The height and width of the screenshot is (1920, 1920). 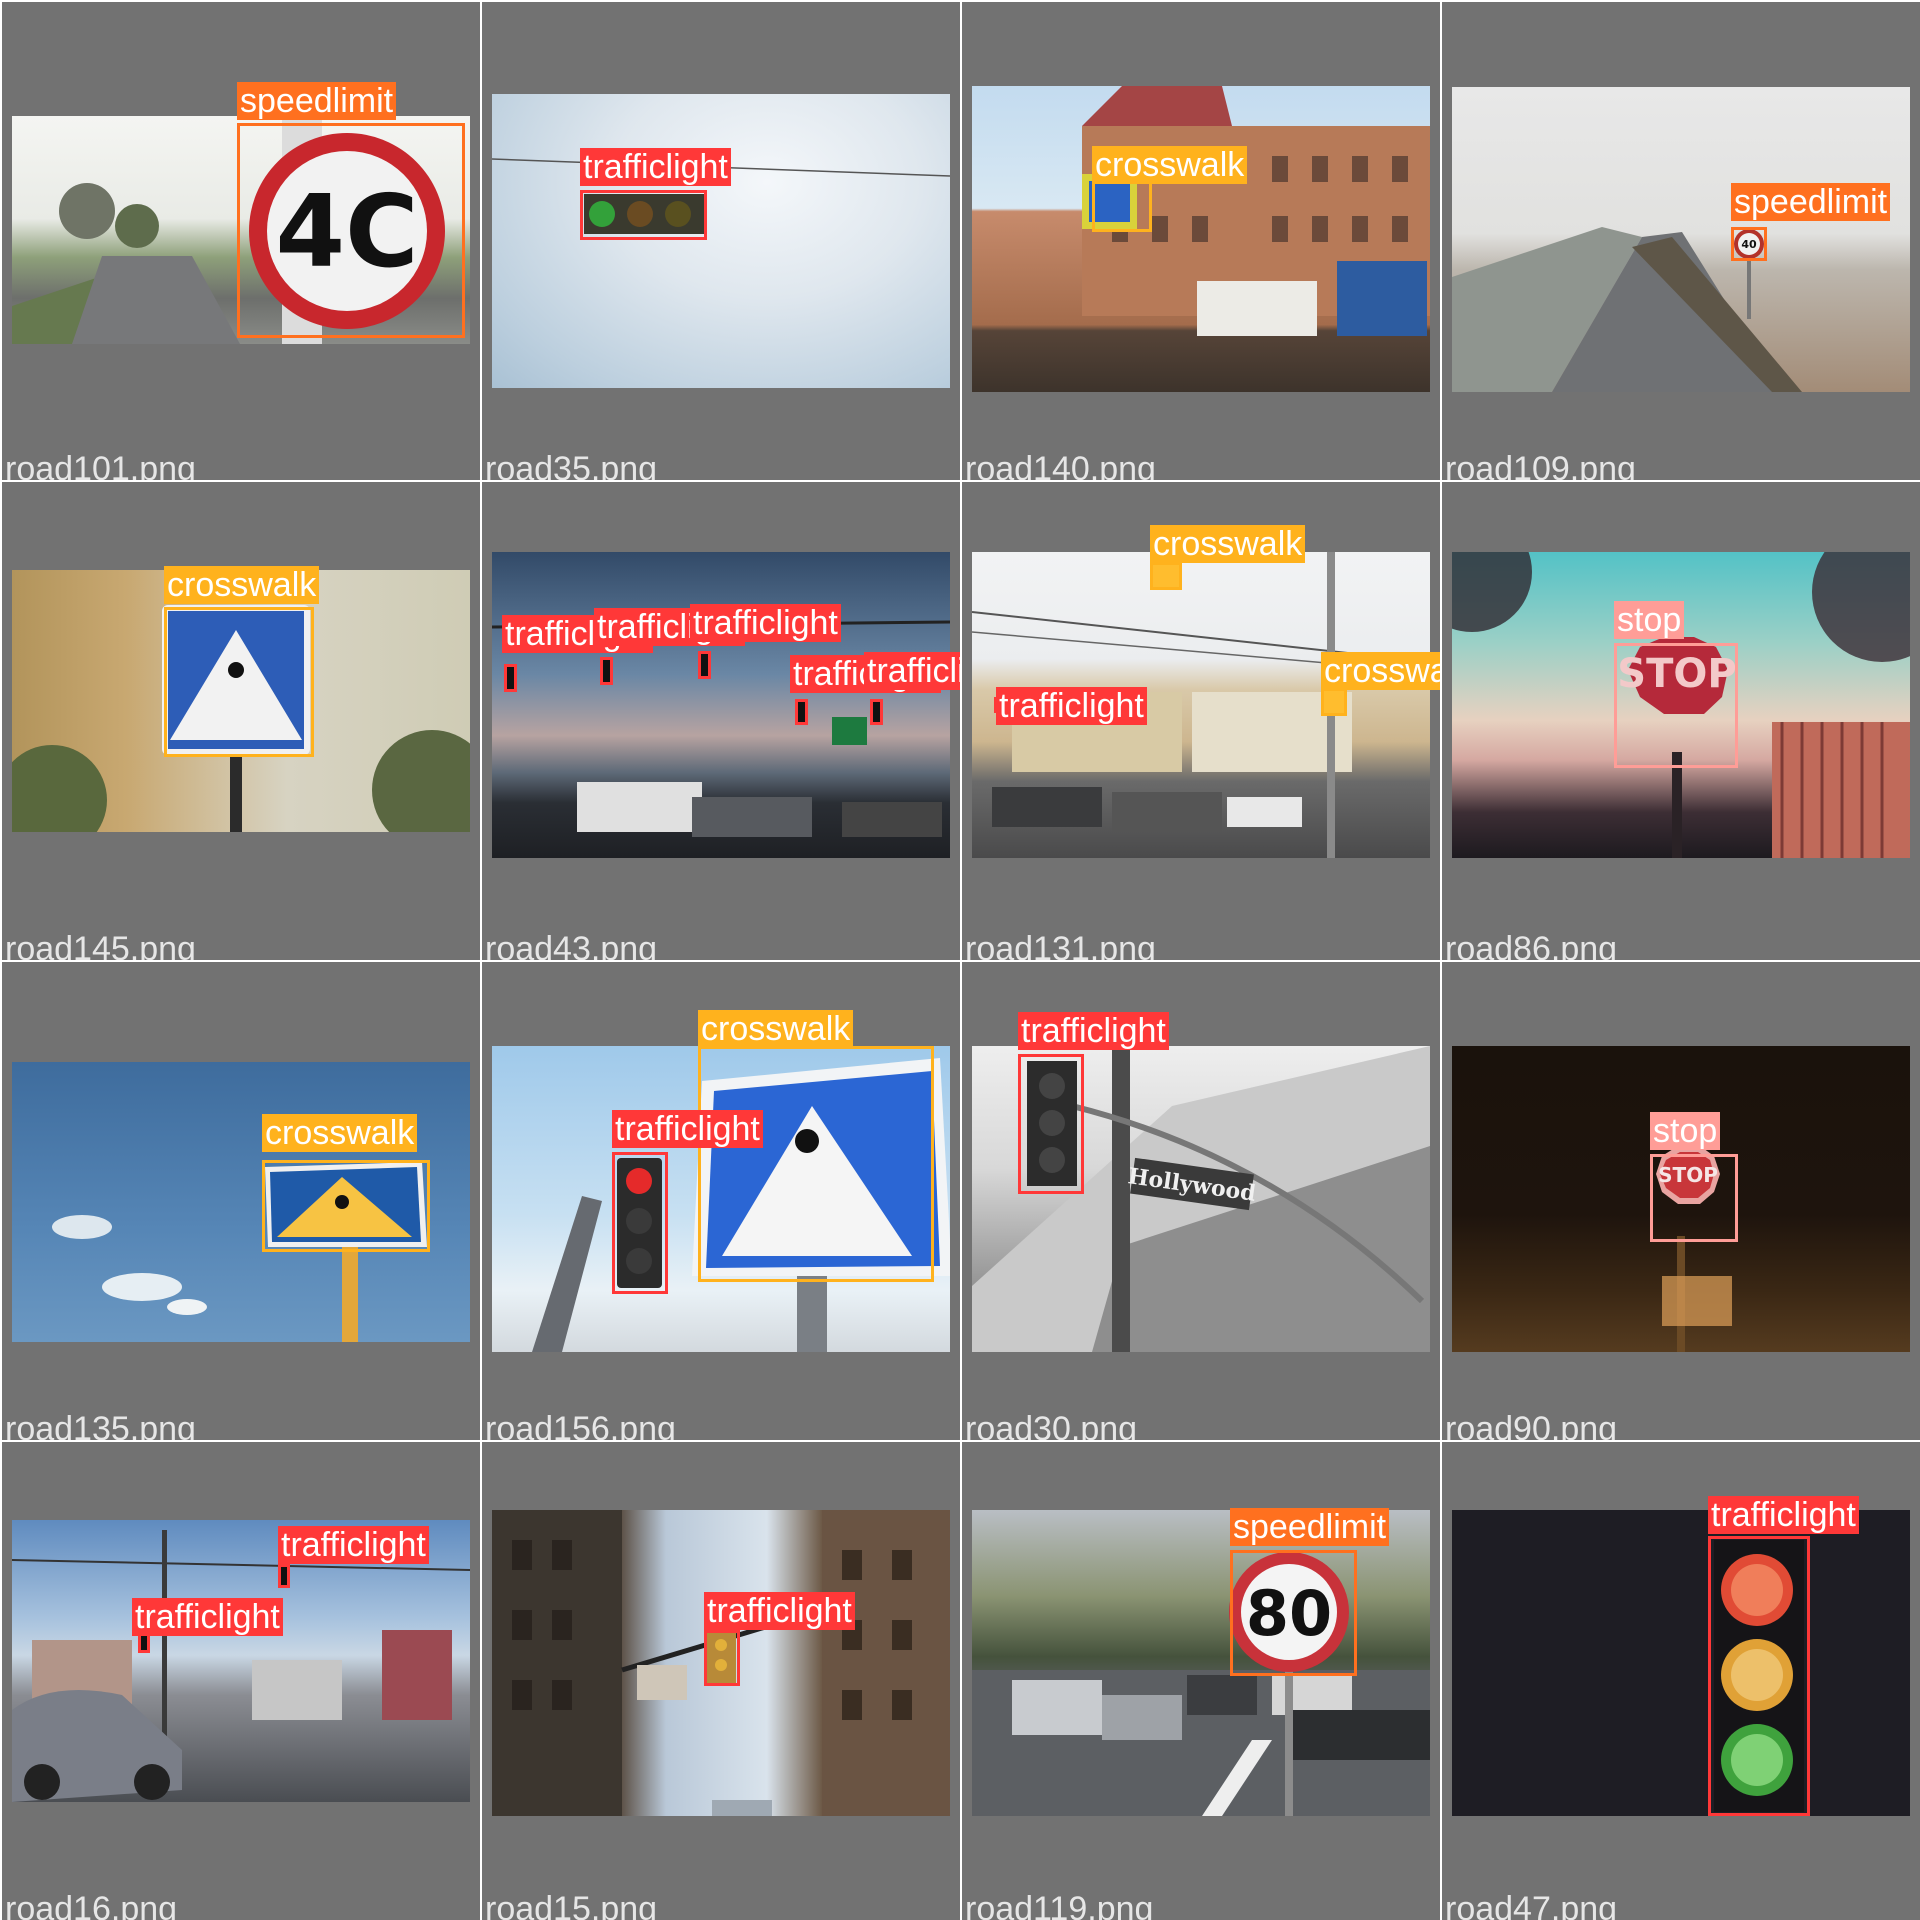 I want to click on photo: 80 speedlimit, so click(x=1201, y=1662).